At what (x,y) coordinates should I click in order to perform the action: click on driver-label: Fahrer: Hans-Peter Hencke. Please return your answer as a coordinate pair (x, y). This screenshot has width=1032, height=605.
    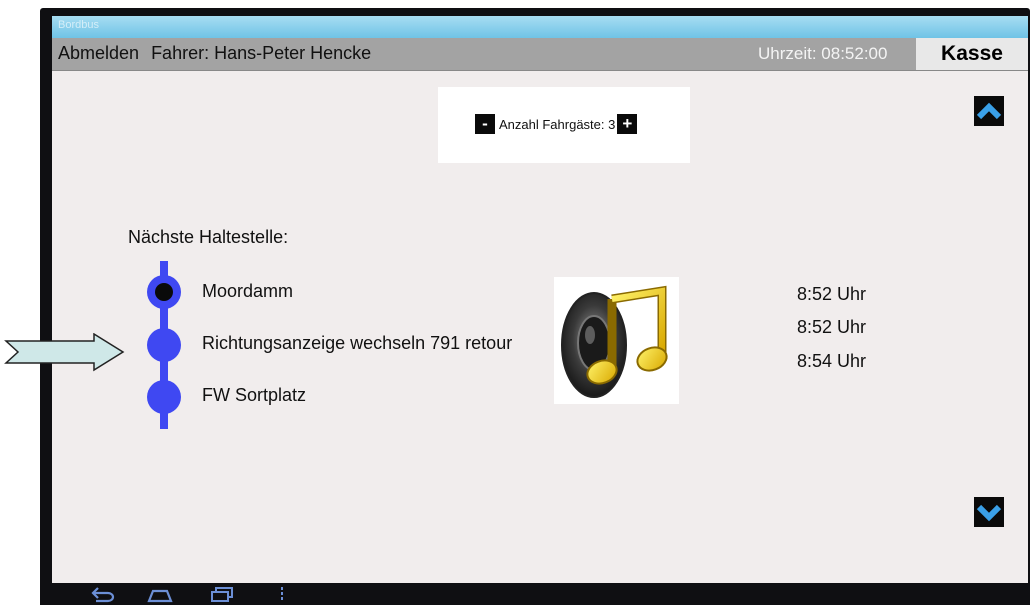
    Looking at the image, I should click on (261, 53).